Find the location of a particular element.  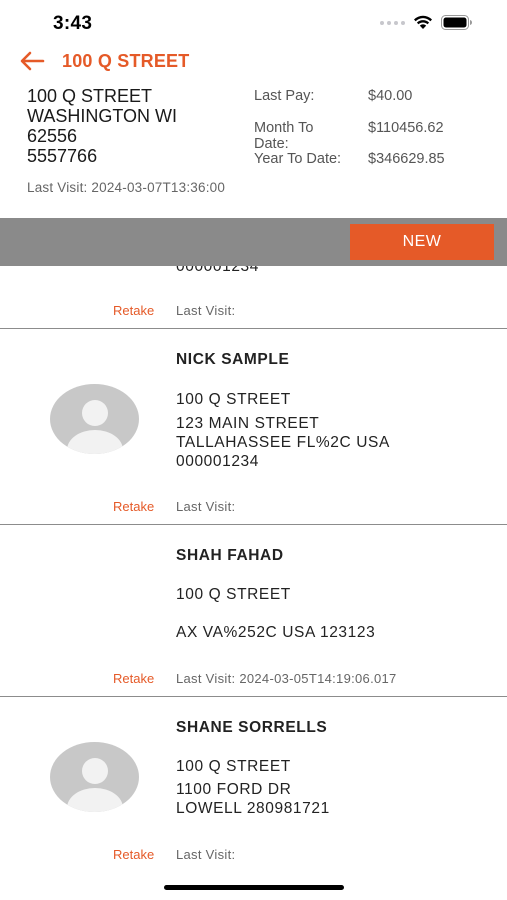

status-time: 3:43 is located at coordinates (73, 23).